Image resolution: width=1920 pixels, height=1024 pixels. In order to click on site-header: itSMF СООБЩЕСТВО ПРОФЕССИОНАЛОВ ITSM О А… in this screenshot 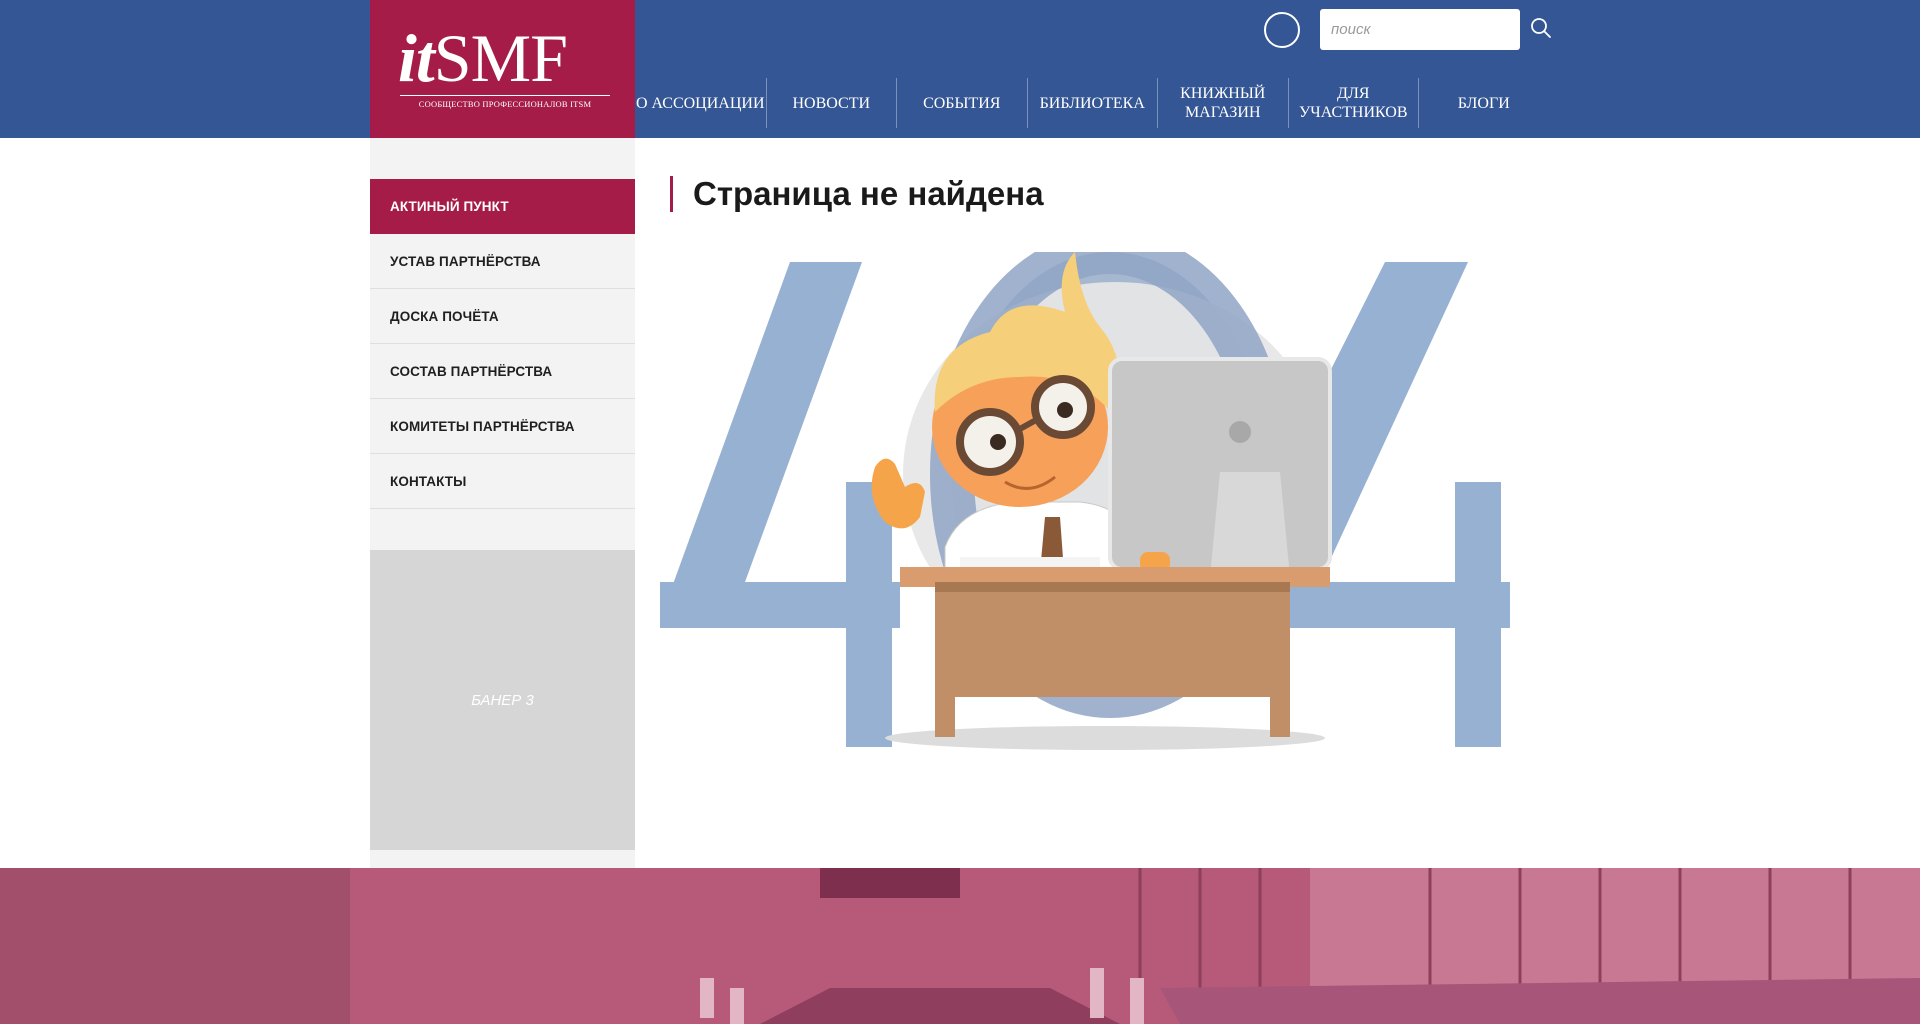, I will do `click(960, 69)`.